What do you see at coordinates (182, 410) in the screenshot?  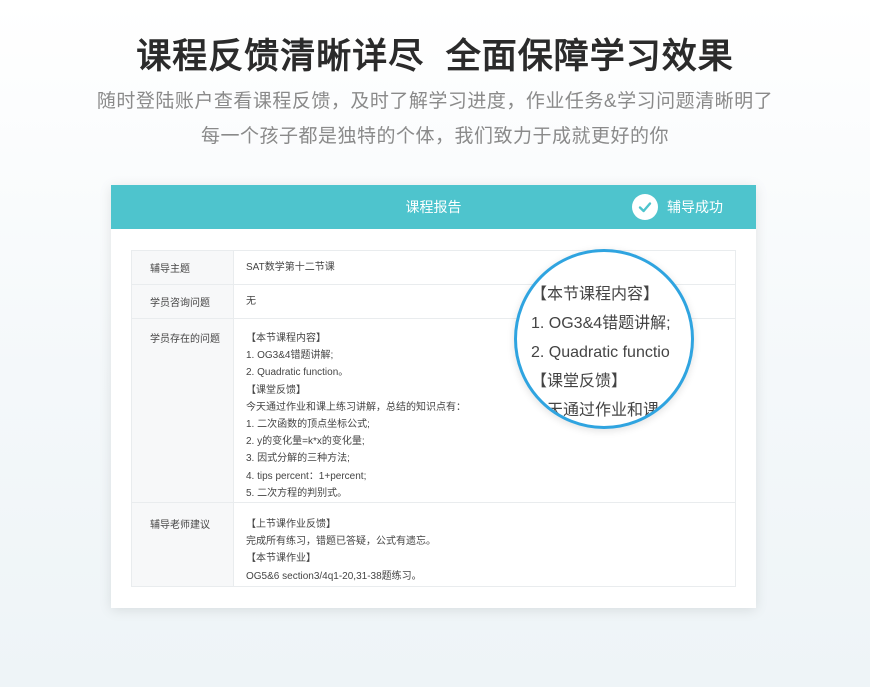 I see `row-label-problems: 学员存在的问题` at bounding box center [182, 410].